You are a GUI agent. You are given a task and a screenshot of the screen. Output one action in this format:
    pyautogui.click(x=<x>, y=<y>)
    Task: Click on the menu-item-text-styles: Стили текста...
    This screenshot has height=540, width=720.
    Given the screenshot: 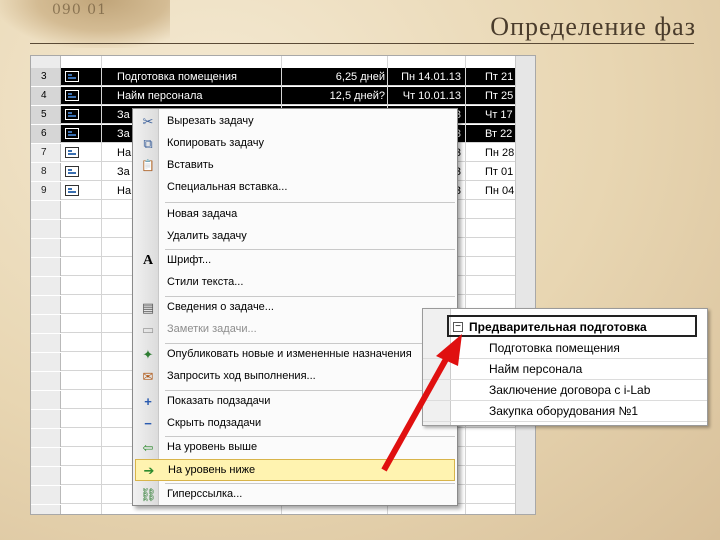 What is the action you would take?
    pyautogui.click(x=295, y=283)
    